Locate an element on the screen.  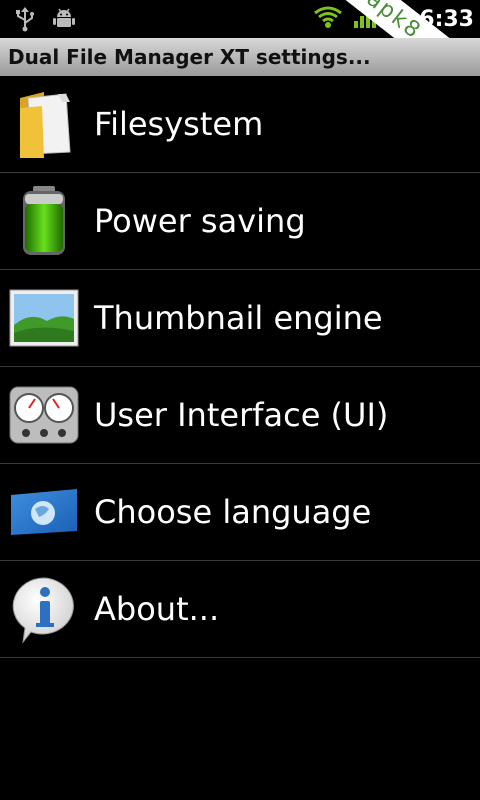
status-bar: 6:33 apk8.com is located at coordinates (240, 19).